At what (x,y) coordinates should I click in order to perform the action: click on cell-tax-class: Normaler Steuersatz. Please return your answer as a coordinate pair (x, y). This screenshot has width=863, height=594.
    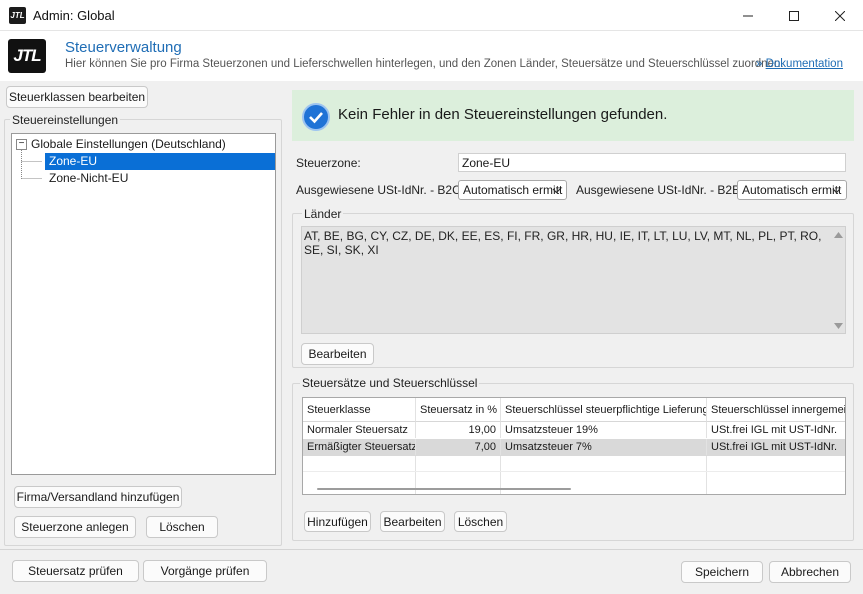
    Looking at the image, I should click on (359, 430).